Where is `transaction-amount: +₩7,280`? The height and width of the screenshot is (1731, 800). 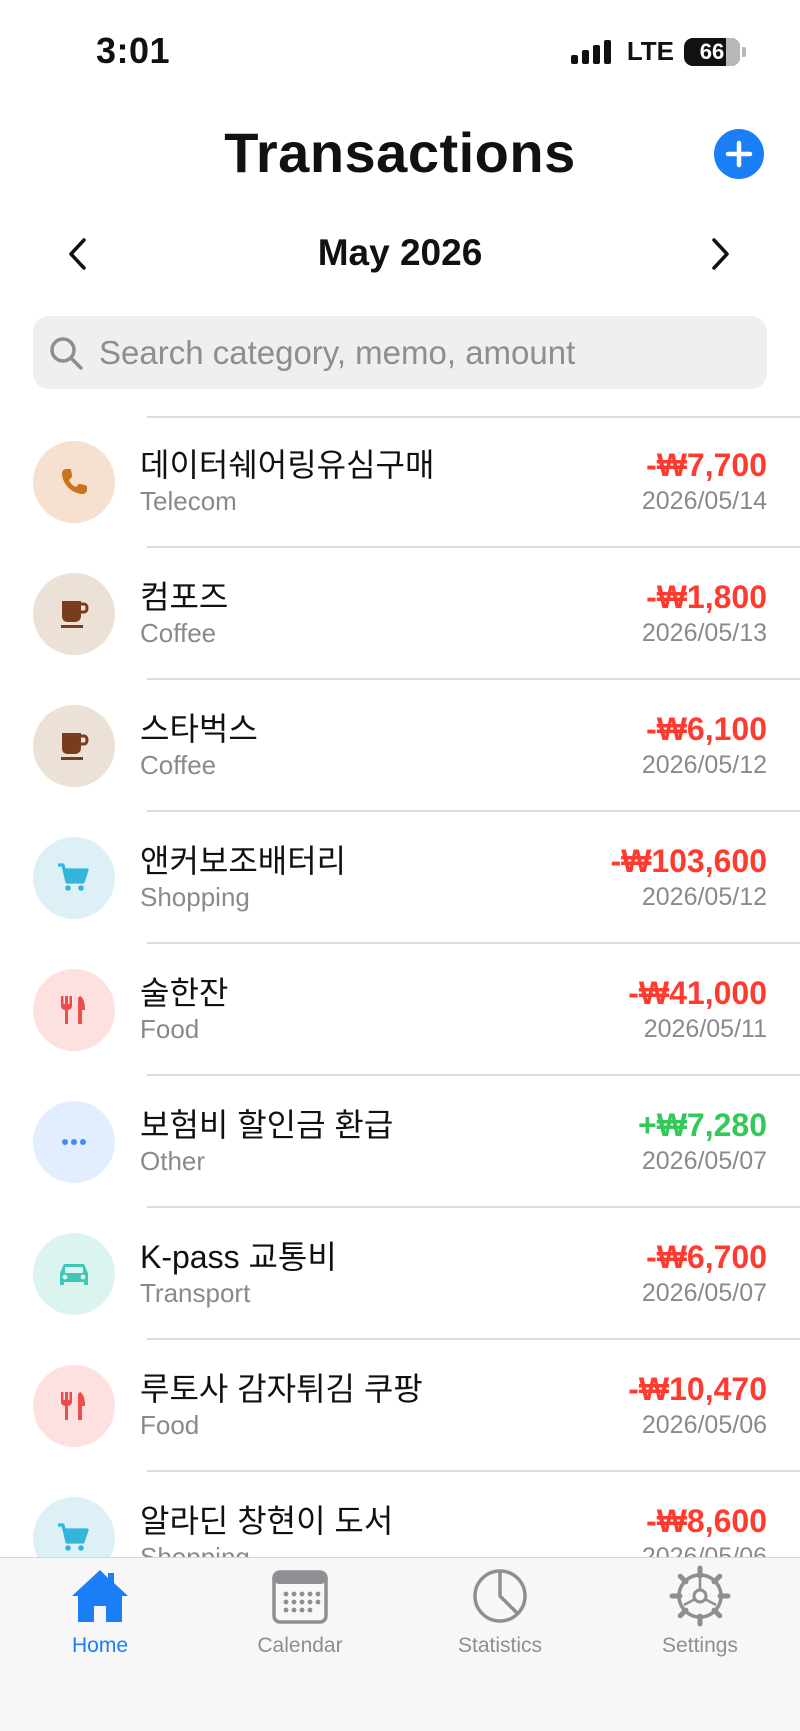 transaction-amount: +₩7,280 is located at coordinates (702, 1125).